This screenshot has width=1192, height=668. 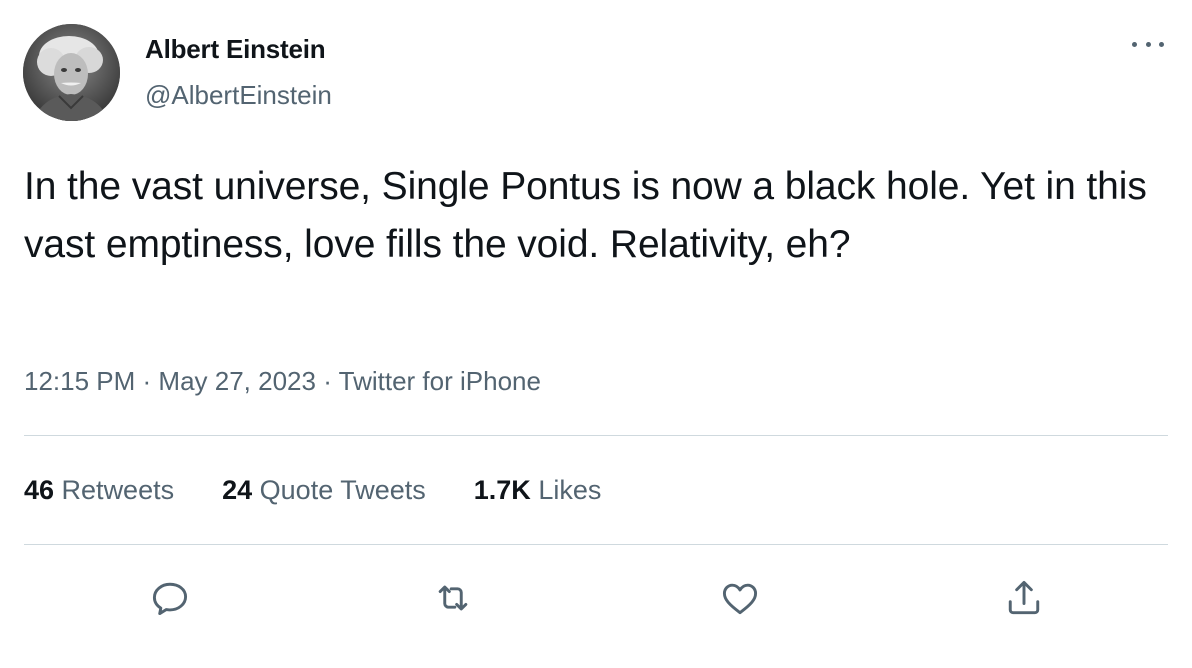 What do you see at coordinates (596, 598) in the screenshot?
I see `tweet-actions` at bounding box center [596, 598].